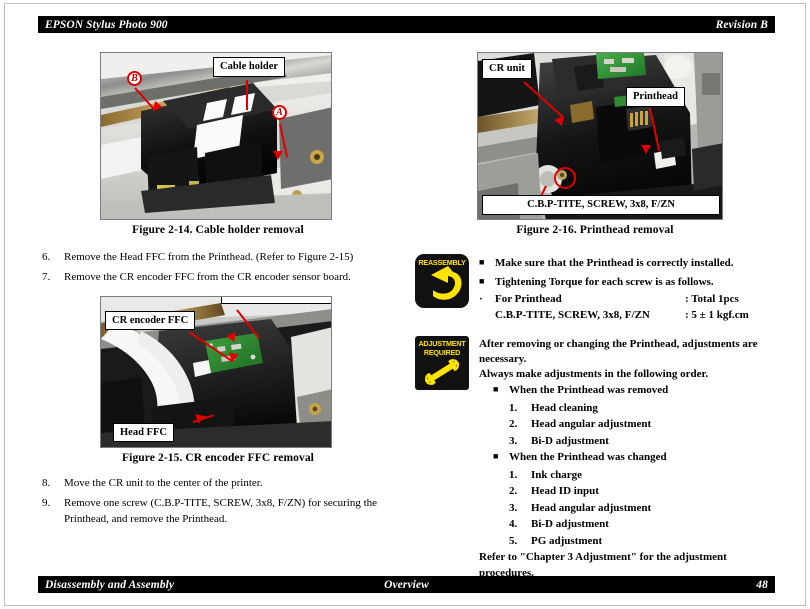 The height and width of the screenshot is (609, 810). Describe the element at coordinates (528, 299) in the screenshot. I see `torque-name-1: For Printhead` at that location.